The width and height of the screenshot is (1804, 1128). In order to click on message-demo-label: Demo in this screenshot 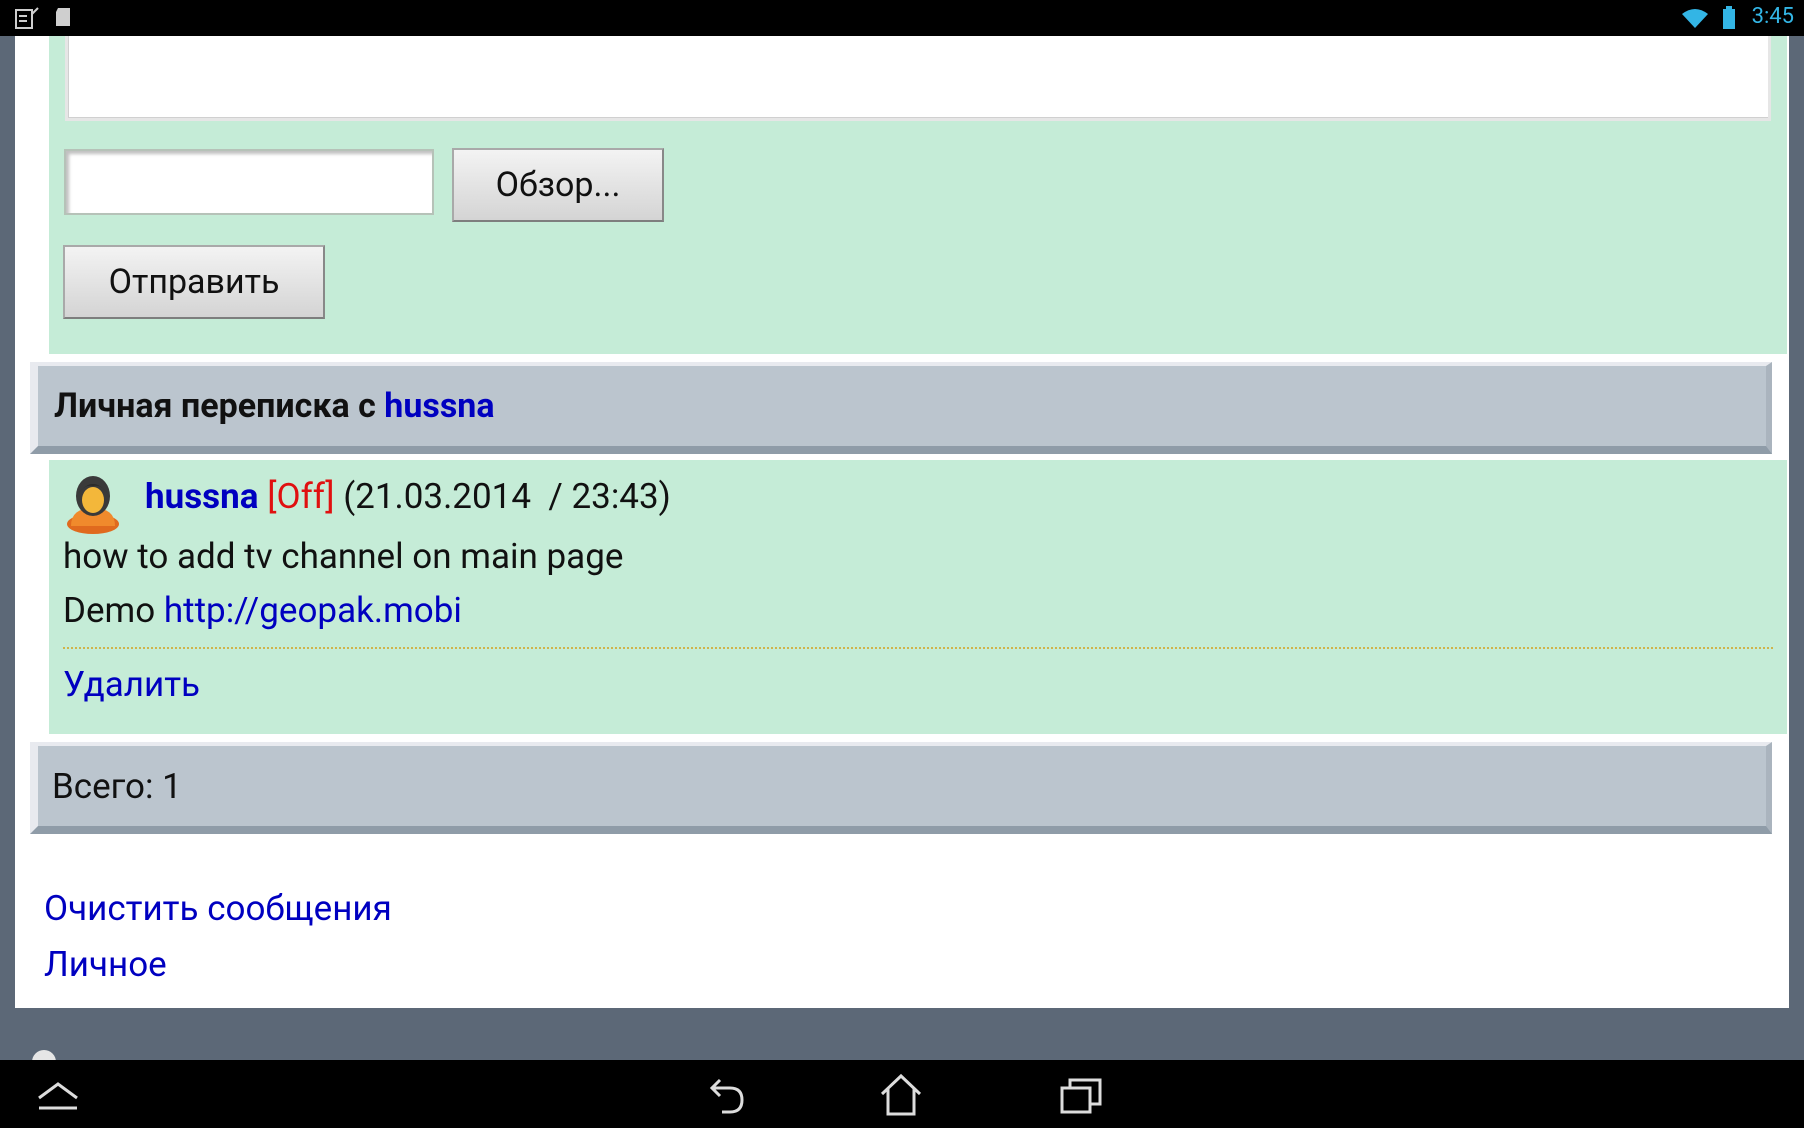, I will do `click(109, 610)`.